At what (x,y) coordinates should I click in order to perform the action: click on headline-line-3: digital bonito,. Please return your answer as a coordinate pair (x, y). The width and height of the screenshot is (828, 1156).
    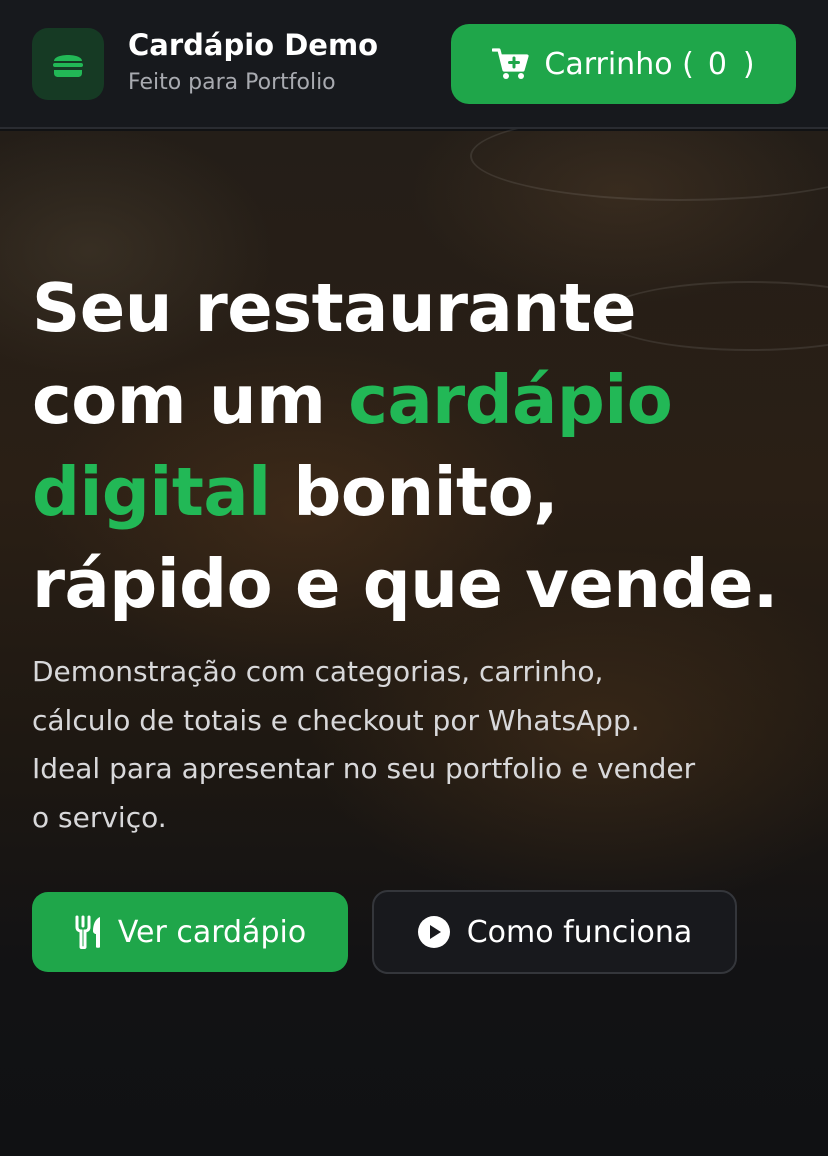
    Looking at the image, I should click on (422, 492).